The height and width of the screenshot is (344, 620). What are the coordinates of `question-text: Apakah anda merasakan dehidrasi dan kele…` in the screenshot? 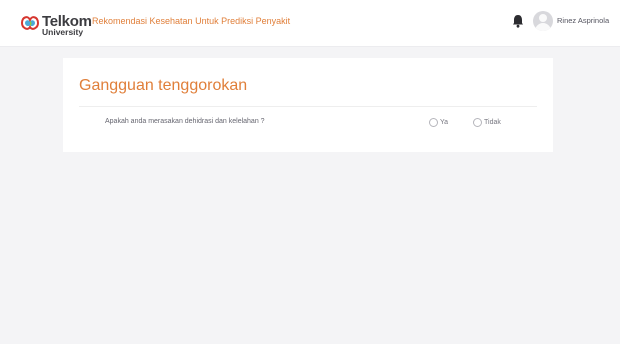 It's located at (185, 121).